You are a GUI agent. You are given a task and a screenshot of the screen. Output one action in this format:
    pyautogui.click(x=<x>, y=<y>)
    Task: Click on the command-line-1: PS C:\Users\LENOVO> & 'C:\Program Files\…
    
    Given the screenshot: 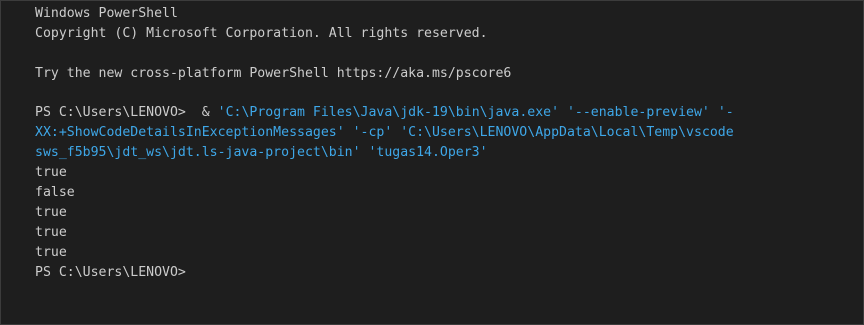 What is the action you would take?
    pyautogui.click(x=449, y=113)
    